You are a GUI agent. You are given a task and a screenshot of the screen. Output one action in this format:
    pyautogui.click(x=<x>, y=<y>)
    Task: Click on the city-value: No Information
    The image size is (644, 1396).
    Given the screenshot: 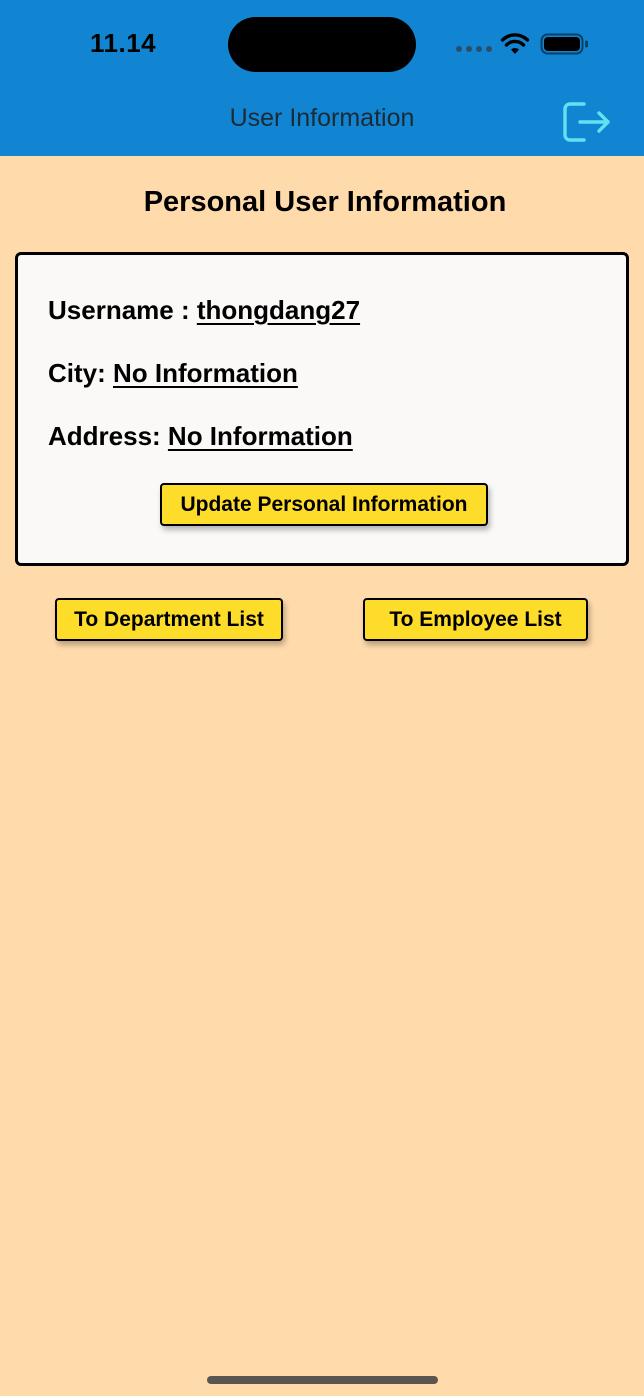 What is the action you would take?
    pyautogui.click(x=205, y=373)
    